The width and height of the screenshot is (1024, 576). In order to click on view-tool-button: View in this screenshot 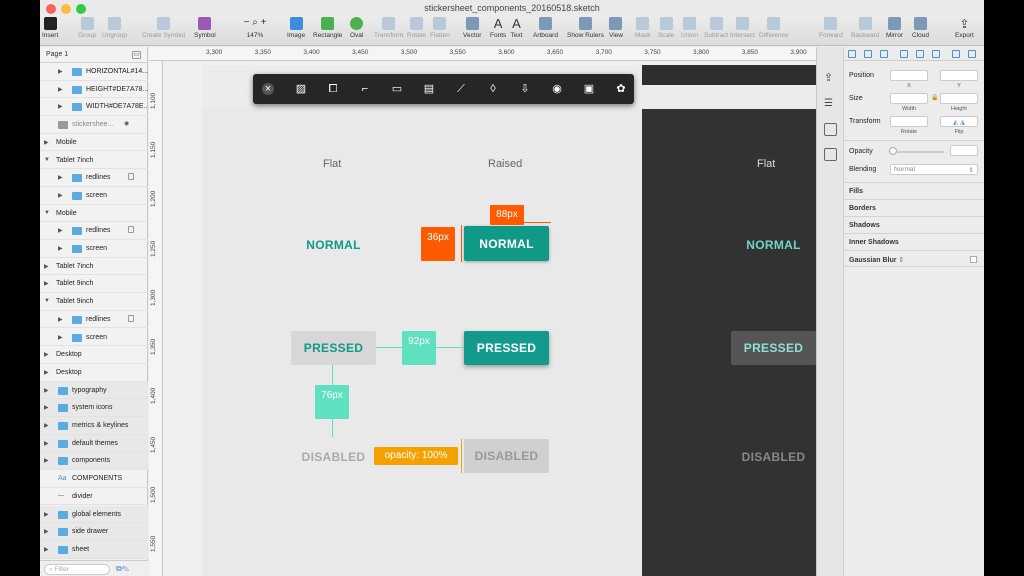, I will do `click(616, 28)`.